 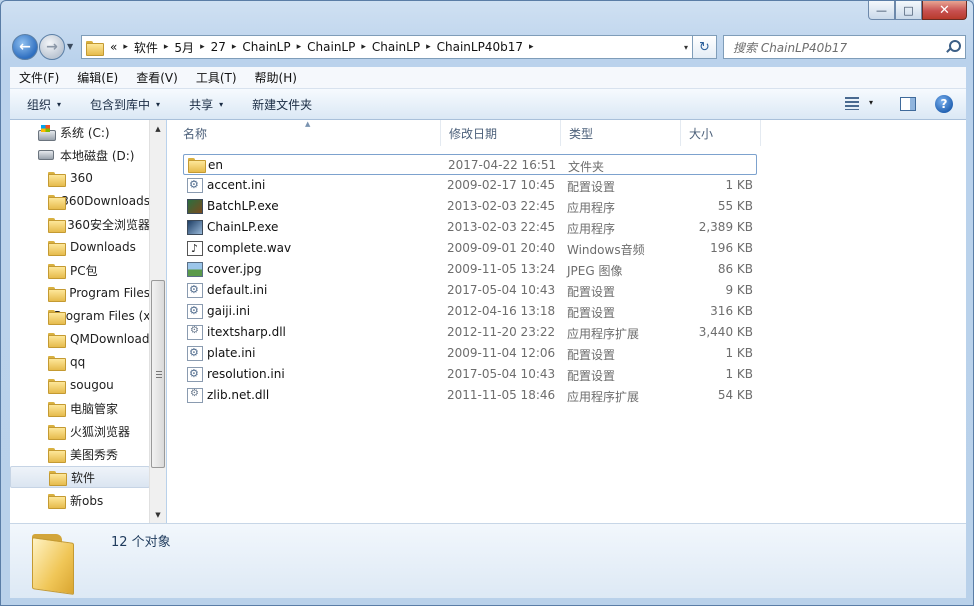 What do you see at coordinates (944, 10) in the screenshot?
I see `close-button: ✕` at bounding box center [944, 10].